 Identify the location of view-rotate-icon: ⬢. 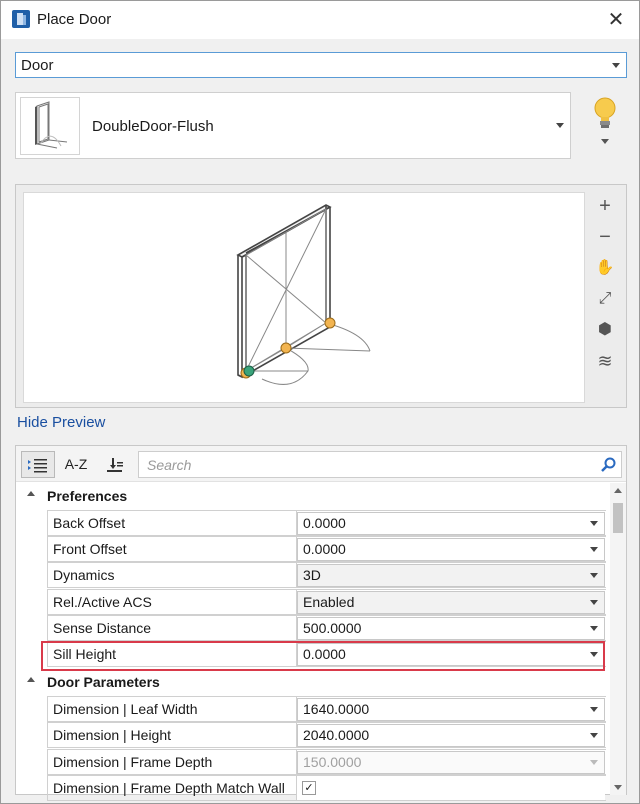
(605, 330).